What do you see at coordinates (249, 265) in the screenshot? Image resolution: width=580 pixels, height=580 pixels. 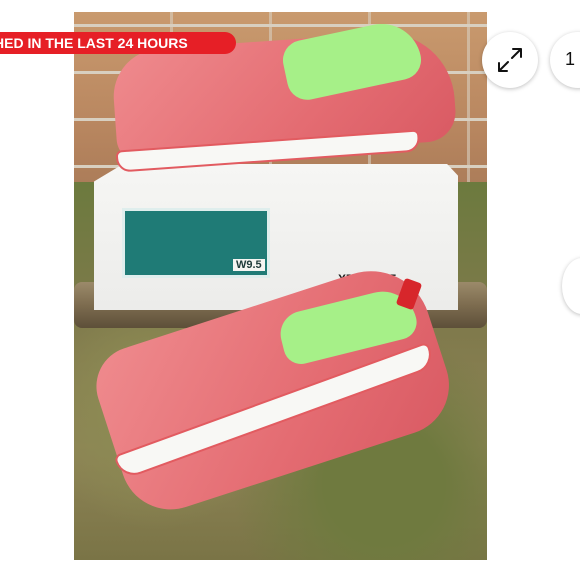 I see `box-size-label: W9.5` at bounding box center [249, 265].